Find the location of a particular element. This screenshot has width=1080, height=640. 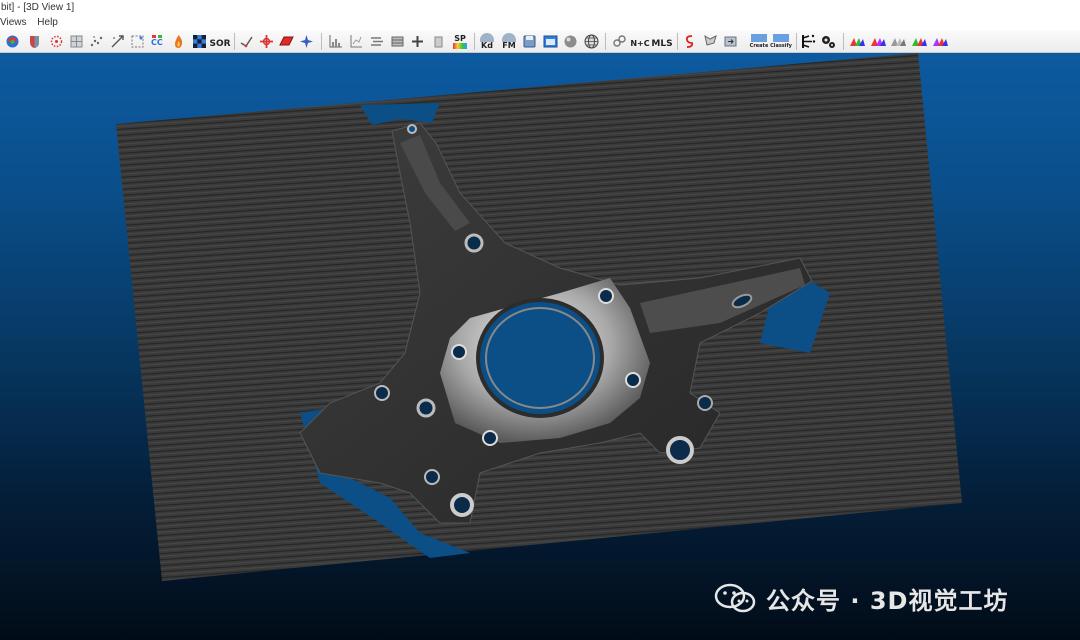

flip-icon is located at coordinates (730, 41).